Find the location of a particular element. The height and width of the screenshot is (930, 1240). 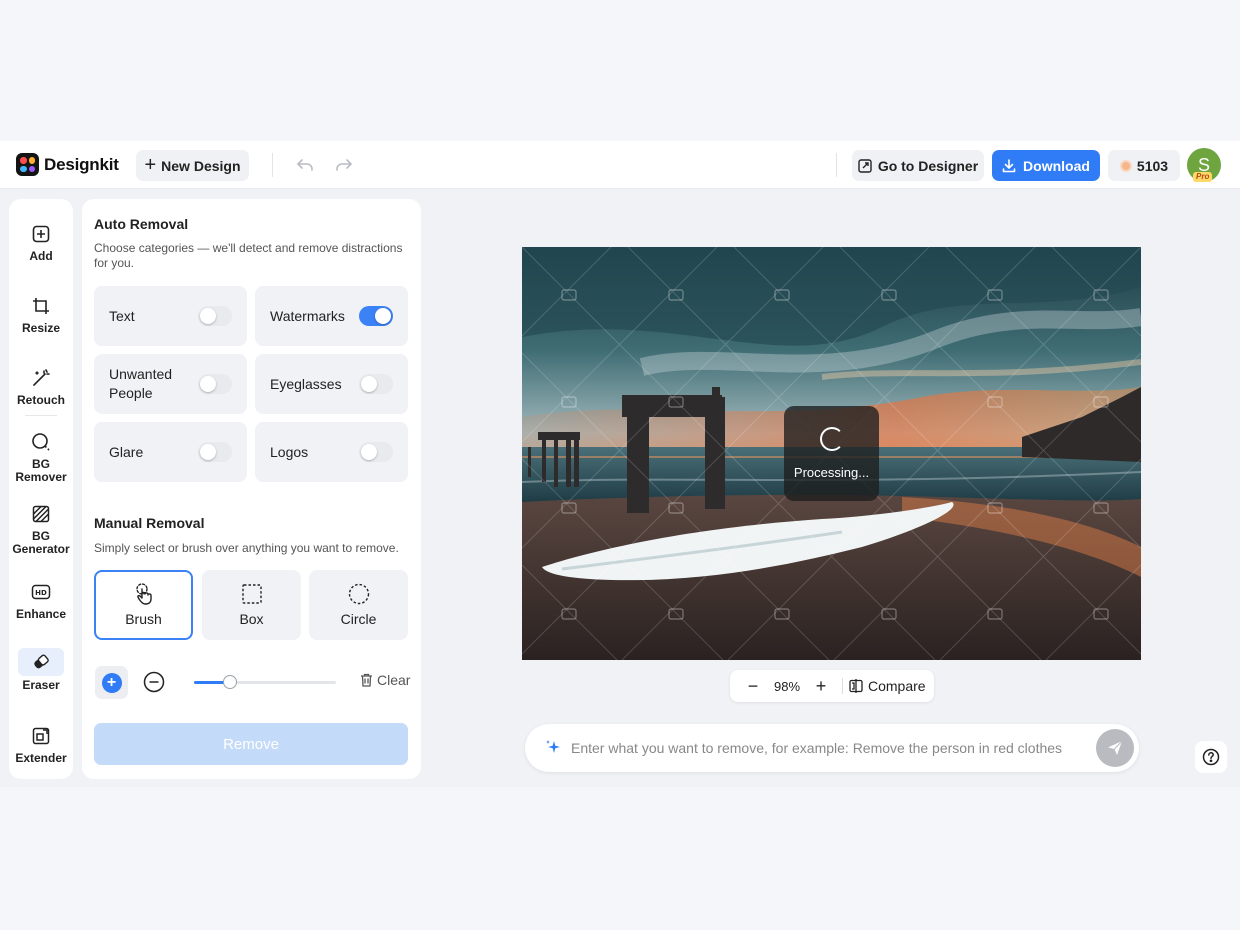

remove-label: Remove is located at coordinates (251, 744).